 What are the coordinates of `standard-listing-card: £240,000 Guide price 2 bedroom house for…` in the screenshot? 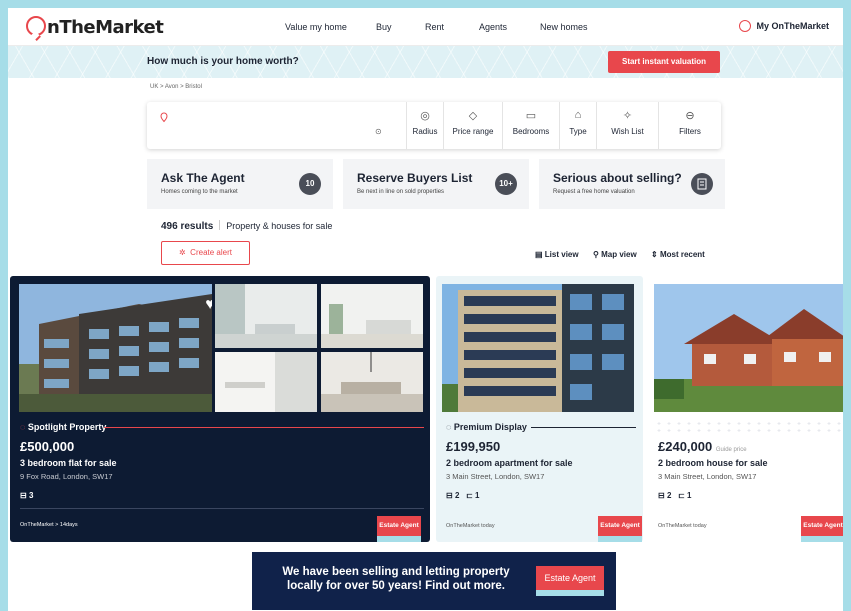 It's located at (745, 409).